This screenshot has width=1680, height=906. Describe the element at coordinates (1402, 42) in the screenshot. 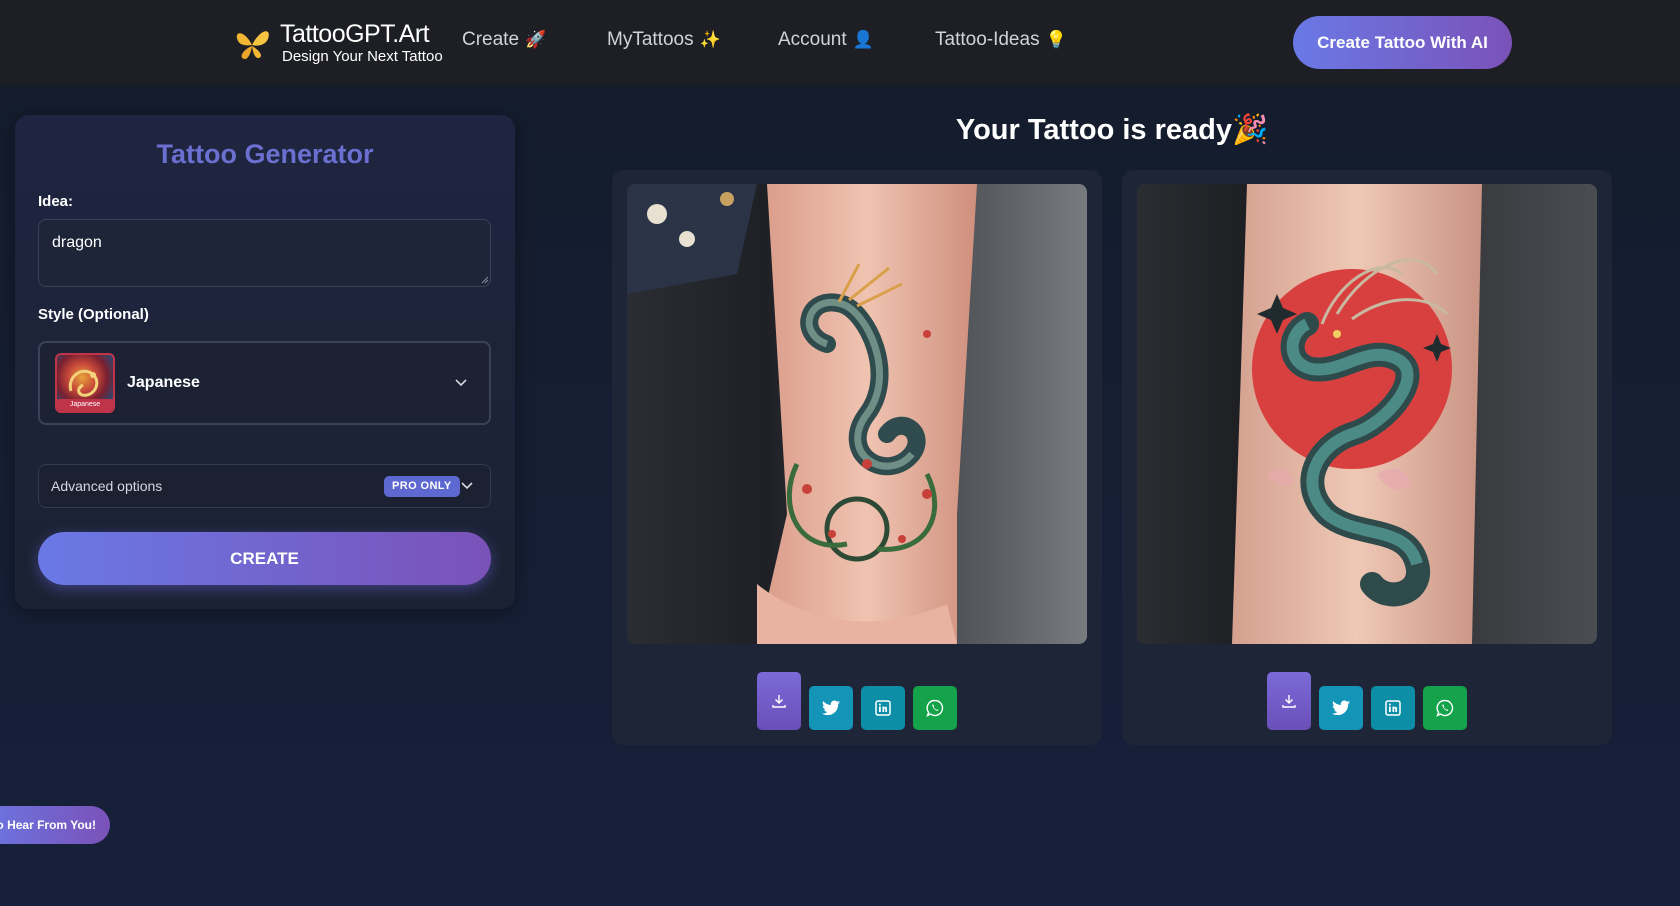

I see `create-tattoo-with-ai-button: Create Tattoo With AI` at that location.